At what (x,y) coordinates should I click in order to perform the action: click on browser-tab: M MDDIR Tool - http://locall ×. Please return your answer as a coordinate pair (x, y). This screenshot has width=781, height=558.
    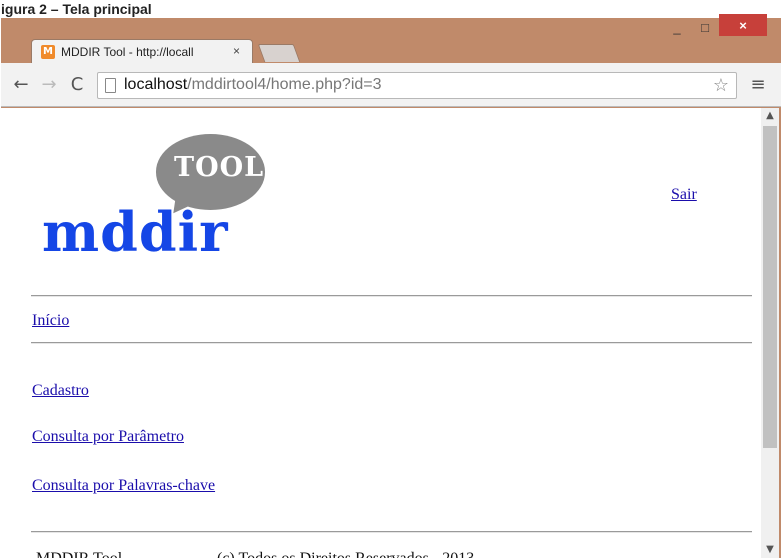
    Looking at the image, I should click on (142, 51).